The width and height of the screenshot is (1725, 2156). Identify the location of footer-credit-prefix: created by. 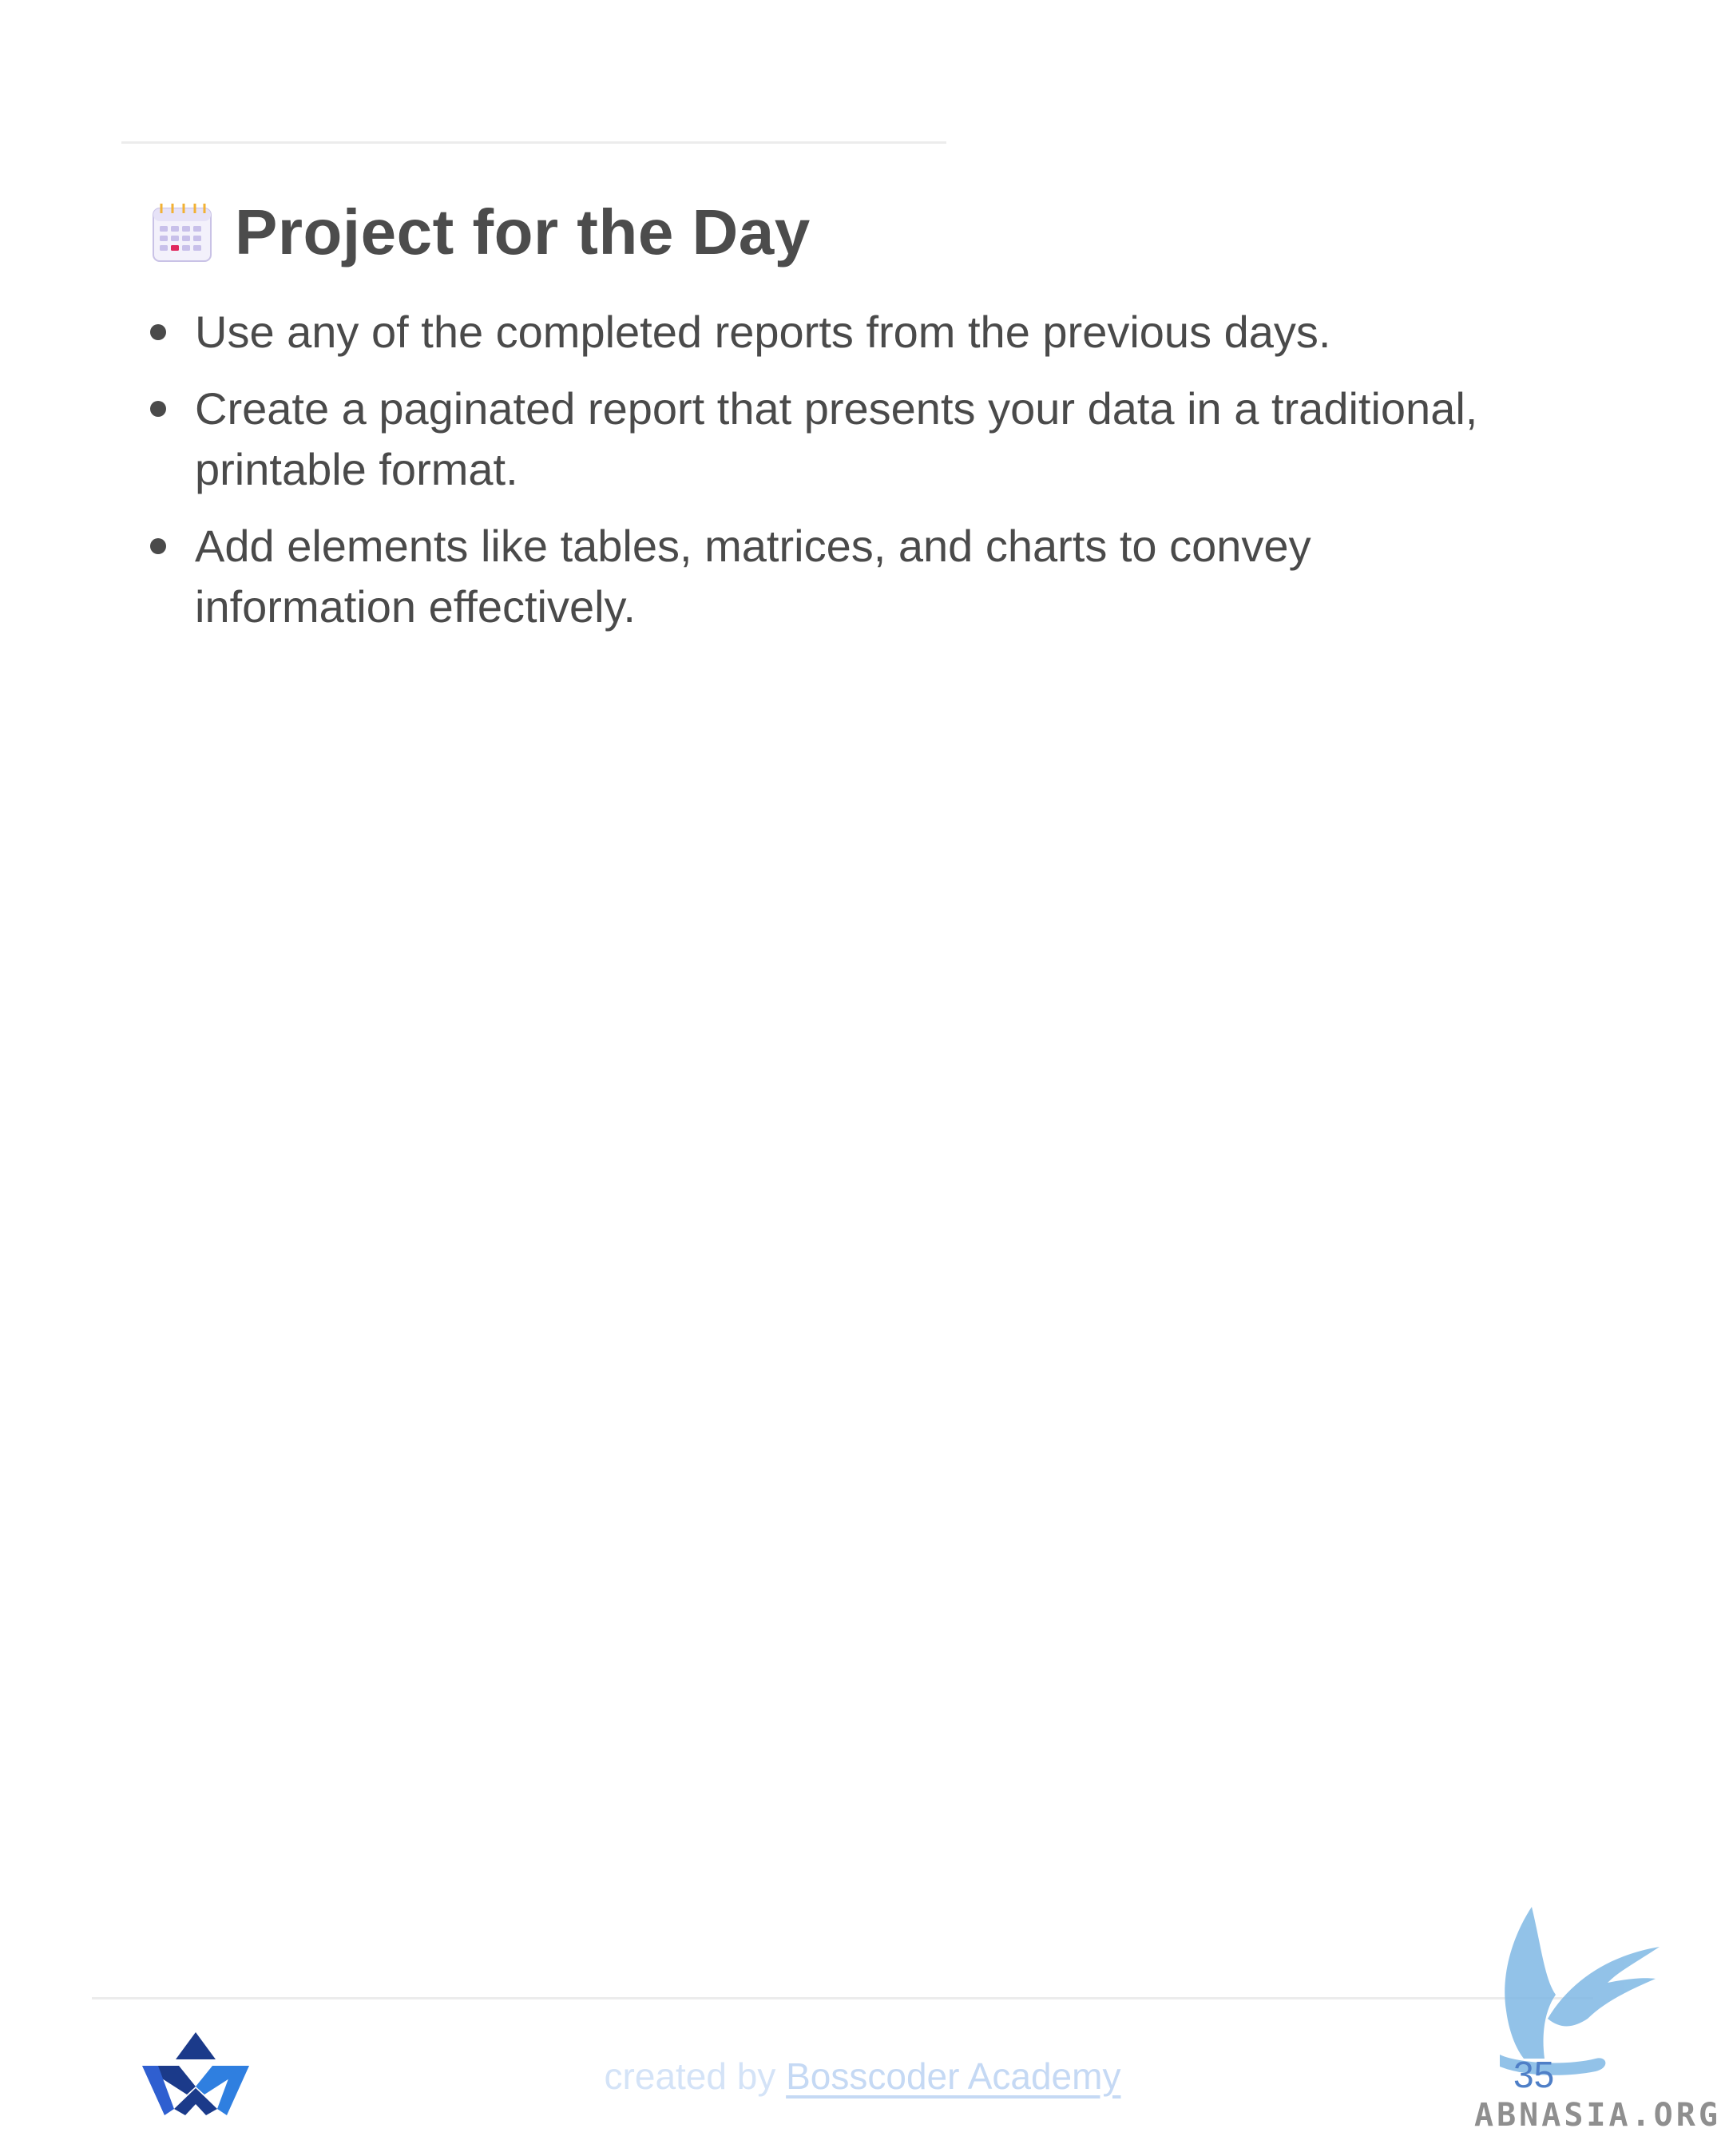
(696, 2076).